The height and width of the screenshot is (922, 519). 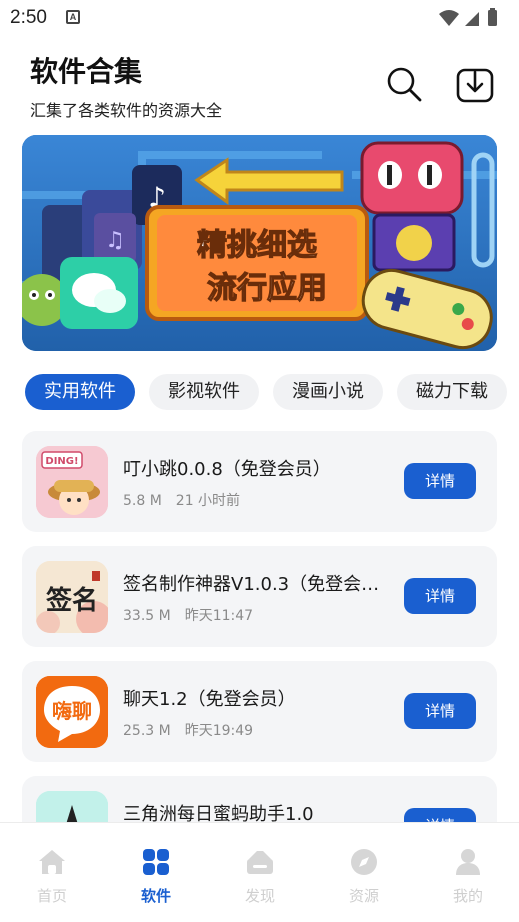 What do you see at coordinates (257, 245) in the screenshot?
I see `banner-line1: 精挑细选` at bounding box center [257, 245].